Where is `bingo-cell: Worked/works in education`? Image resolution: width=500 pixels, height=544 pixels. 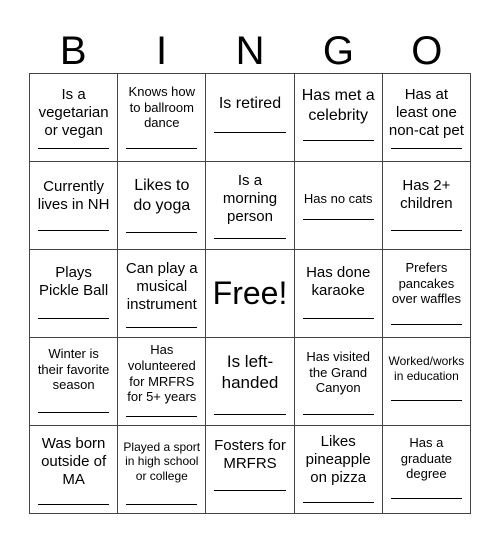
bingo-cell: Worked/works in education is located at coordinates (426, 382).